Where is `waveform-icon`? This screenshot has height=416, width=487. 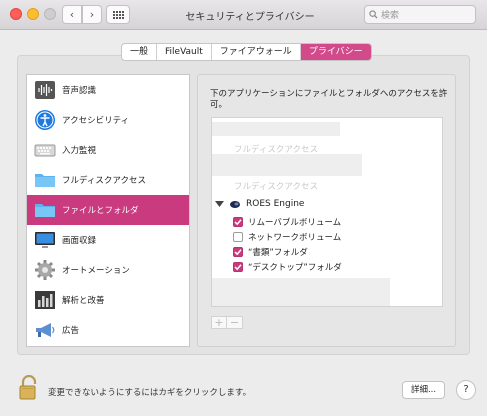
waveform-icon is located at coordinates (45, 90).